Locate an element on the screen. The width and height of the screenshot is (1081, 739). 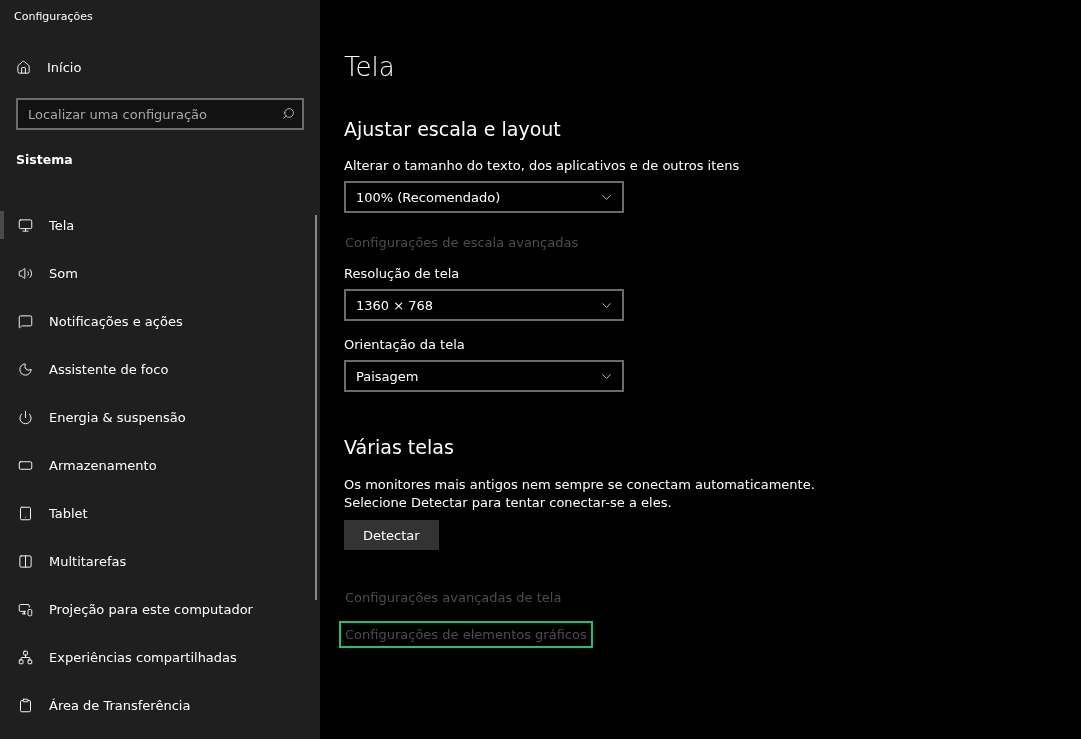
nav-item: Som is located at coordinates (160, 273).